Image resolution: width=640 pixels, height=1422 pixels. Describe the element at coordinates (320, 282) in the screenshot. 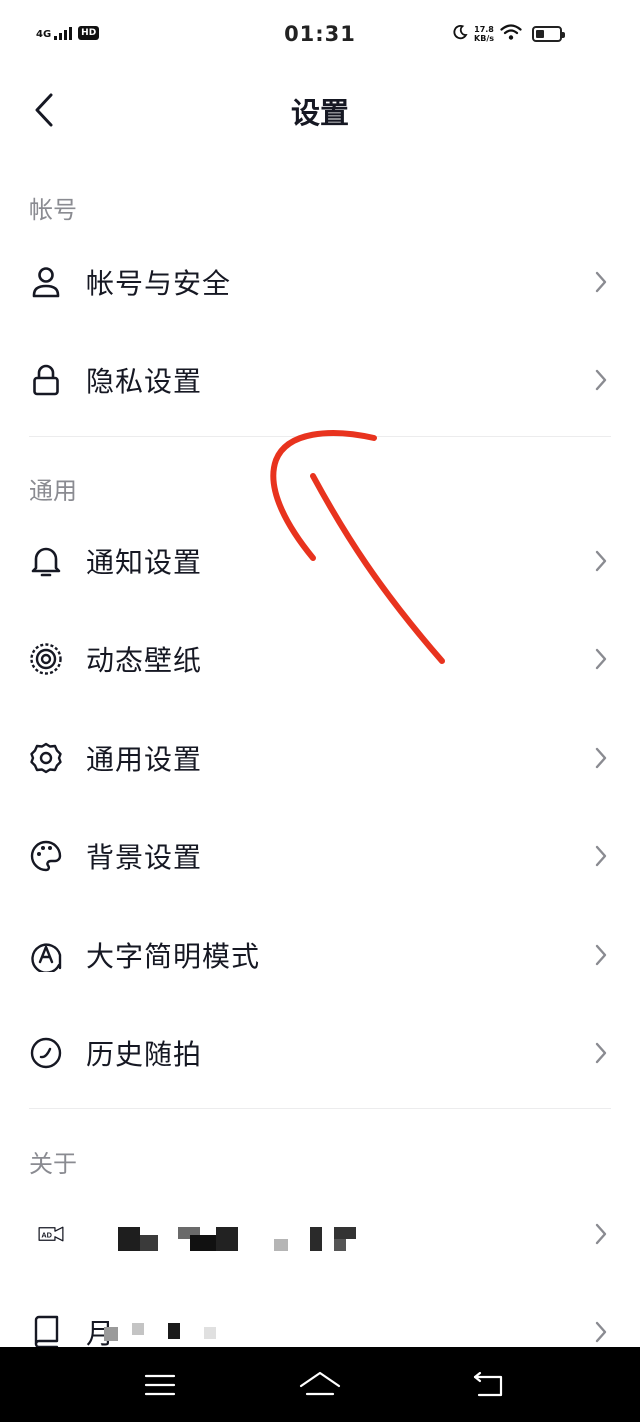

I see `row-account-security: 帐号与安全` at that location.